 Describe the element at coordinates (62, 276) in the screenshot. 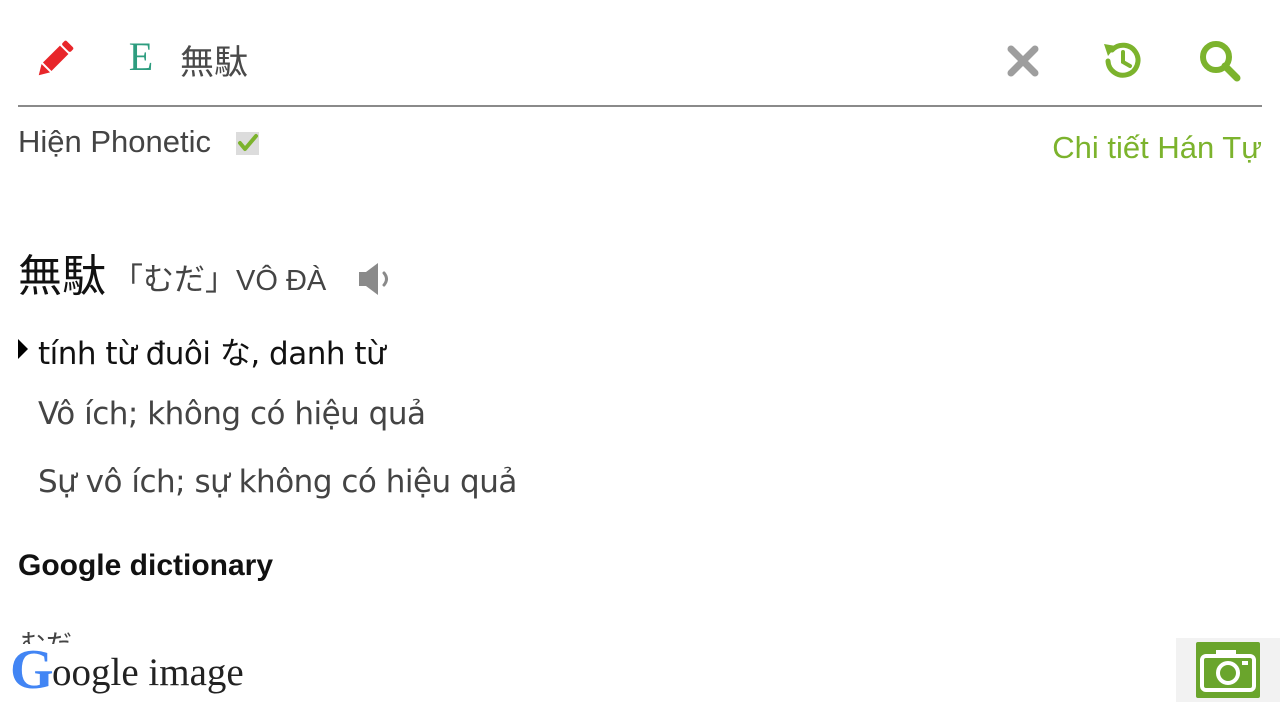

I see `entry-word: 無駄` at that location.